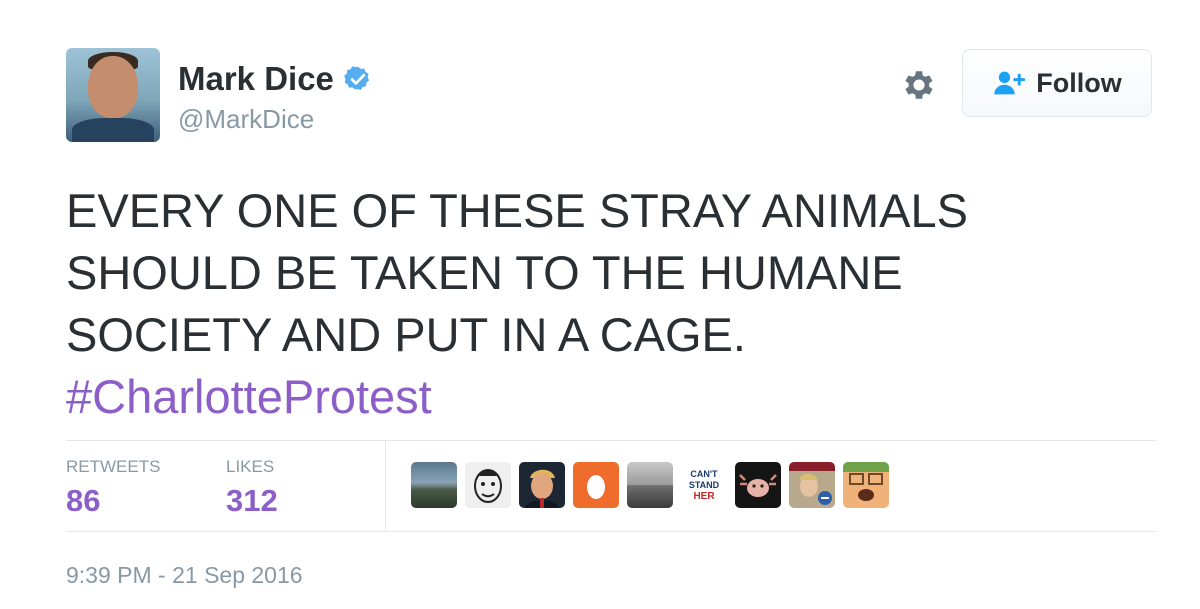  Describe the element at coordinates (1010, 83) in the screenshot. I see `add-user-icon` at that location.